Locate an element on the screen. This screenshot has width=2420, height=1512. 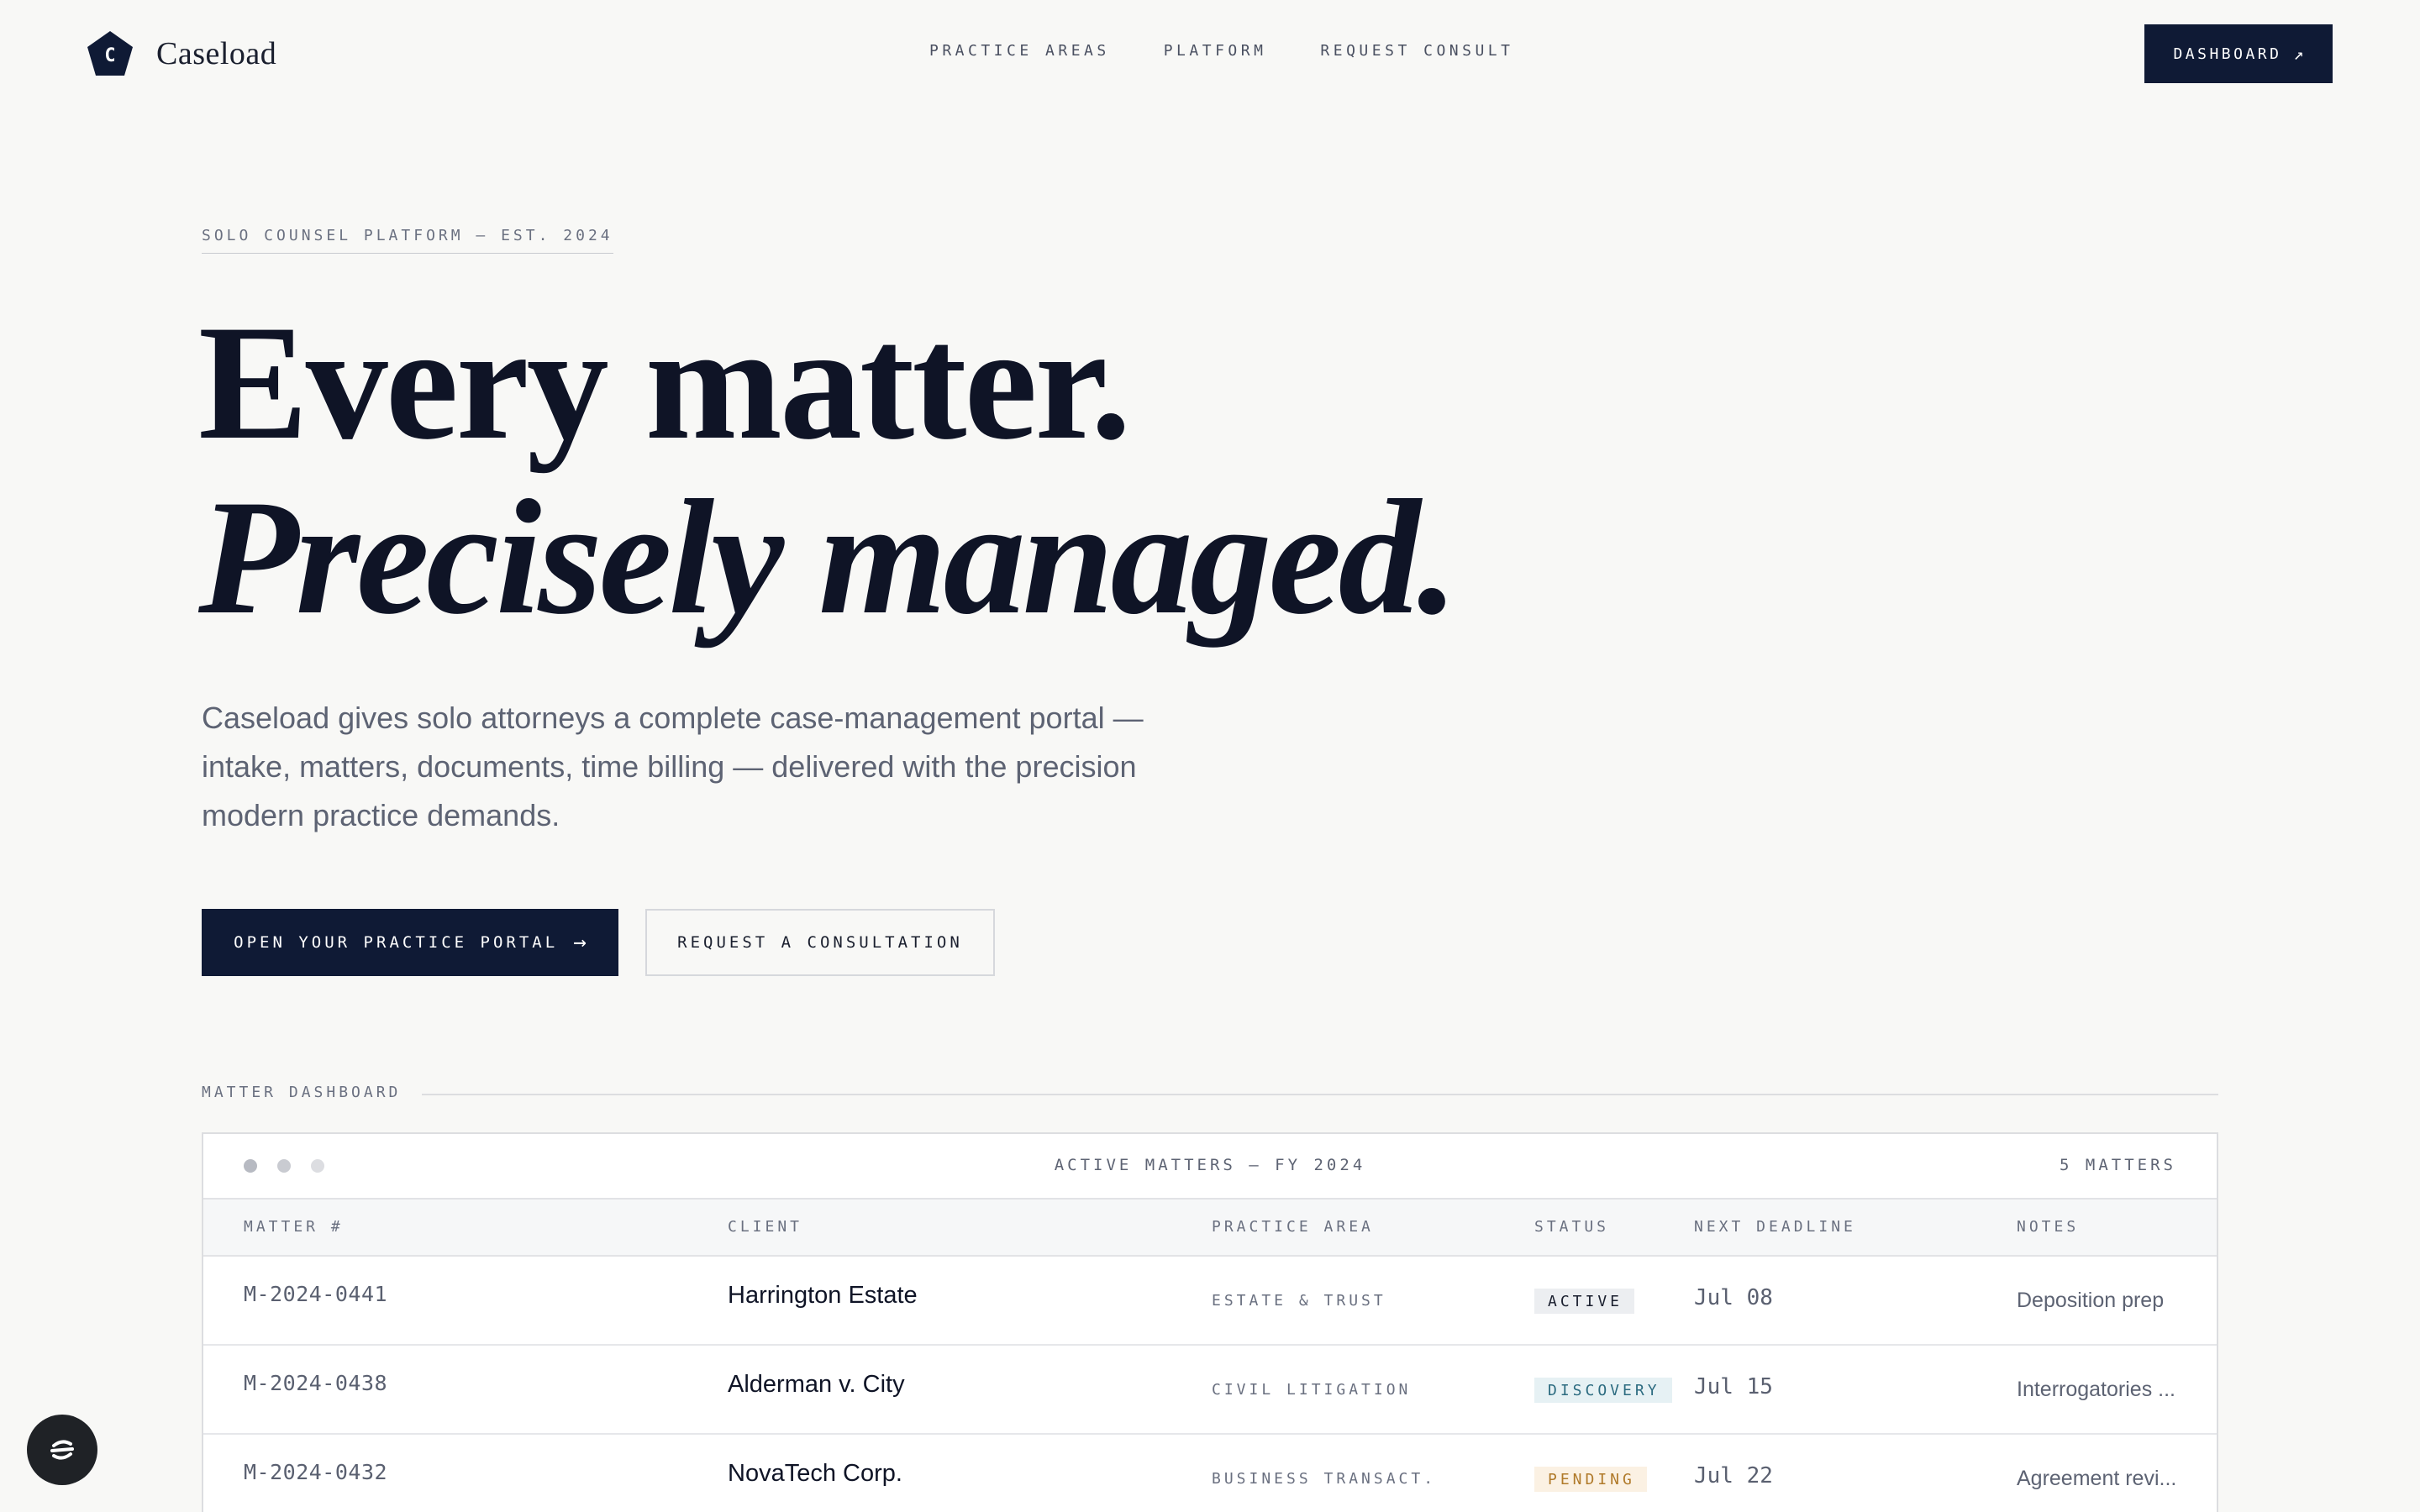
nav-platform: PLATFORM is located at coordinates (1215, 51).